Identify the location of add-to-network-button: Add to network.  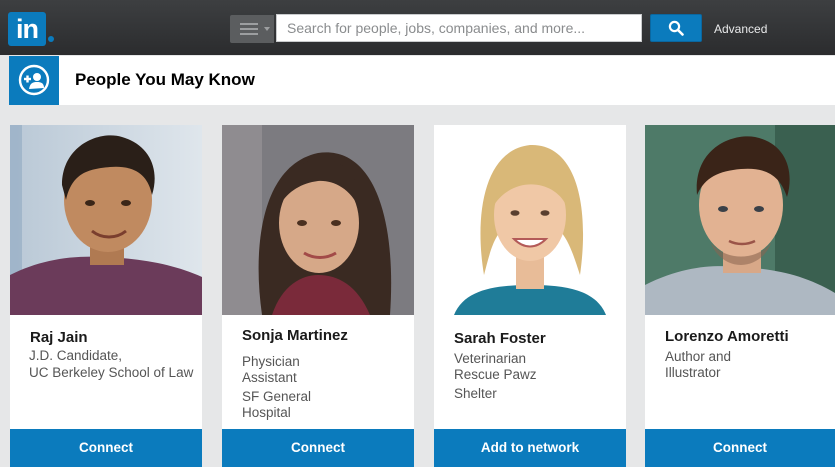
(530, 448).